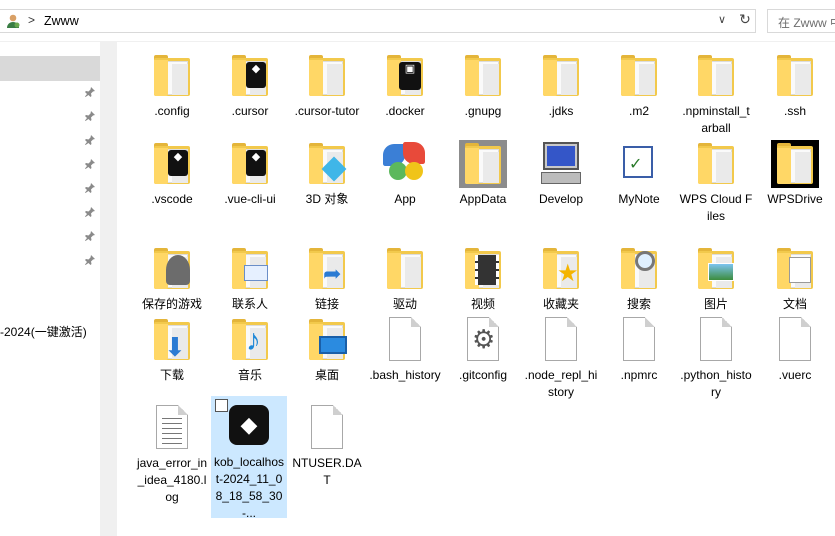 The image size is (835, 536). Describe the element at coordinates (250, 269) in the screenshot. I see `contacts-folder-icon` at that location.